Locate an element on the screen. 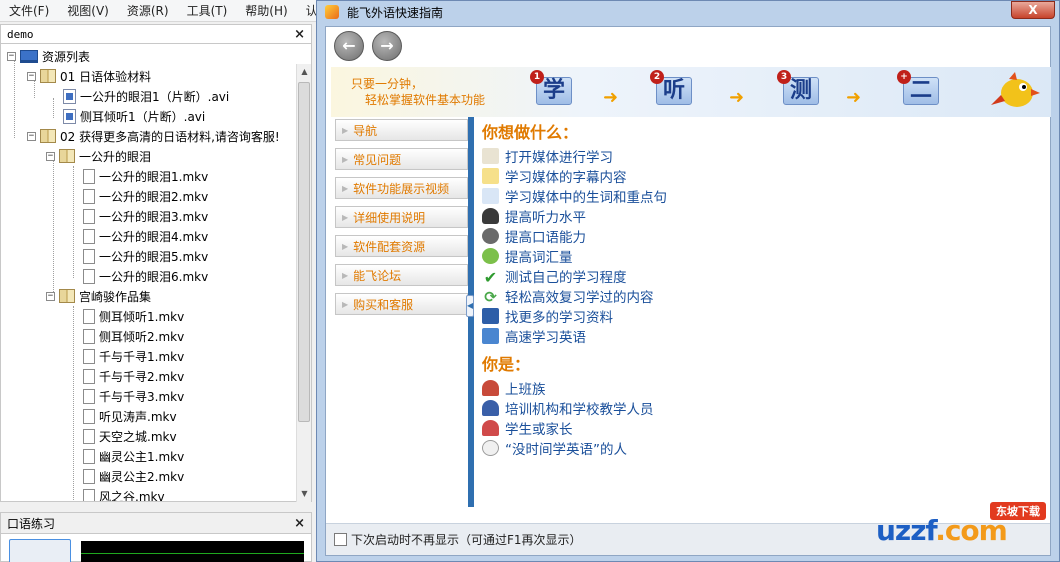  watermark-text: uzzf.com is located at coordinates (942, 530).